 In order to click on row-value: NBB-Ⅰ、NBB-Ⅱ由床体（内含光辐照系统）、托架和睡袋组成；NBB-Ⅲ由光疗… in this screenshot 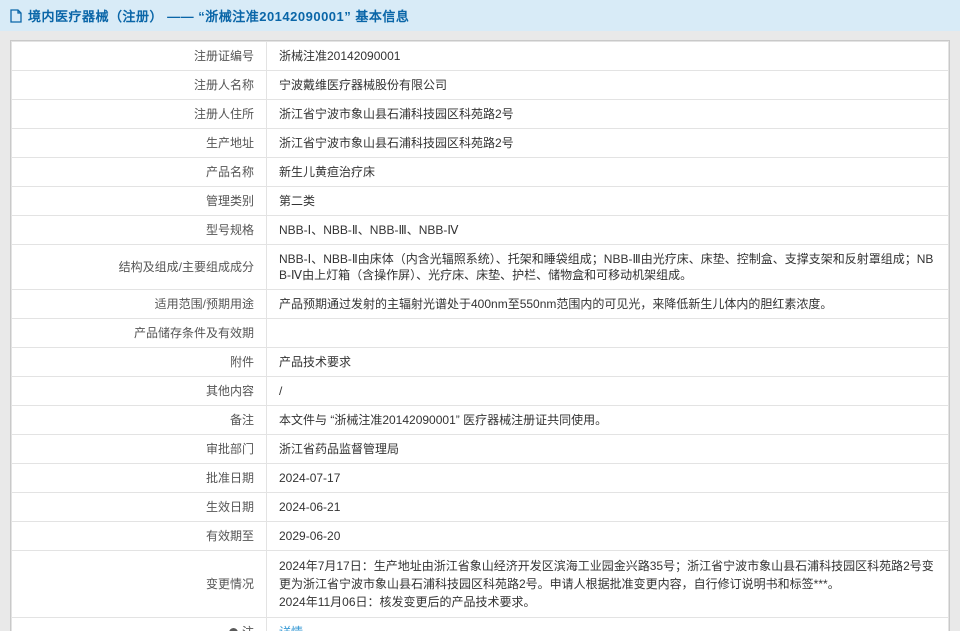, I will do `click(607, 267)`.